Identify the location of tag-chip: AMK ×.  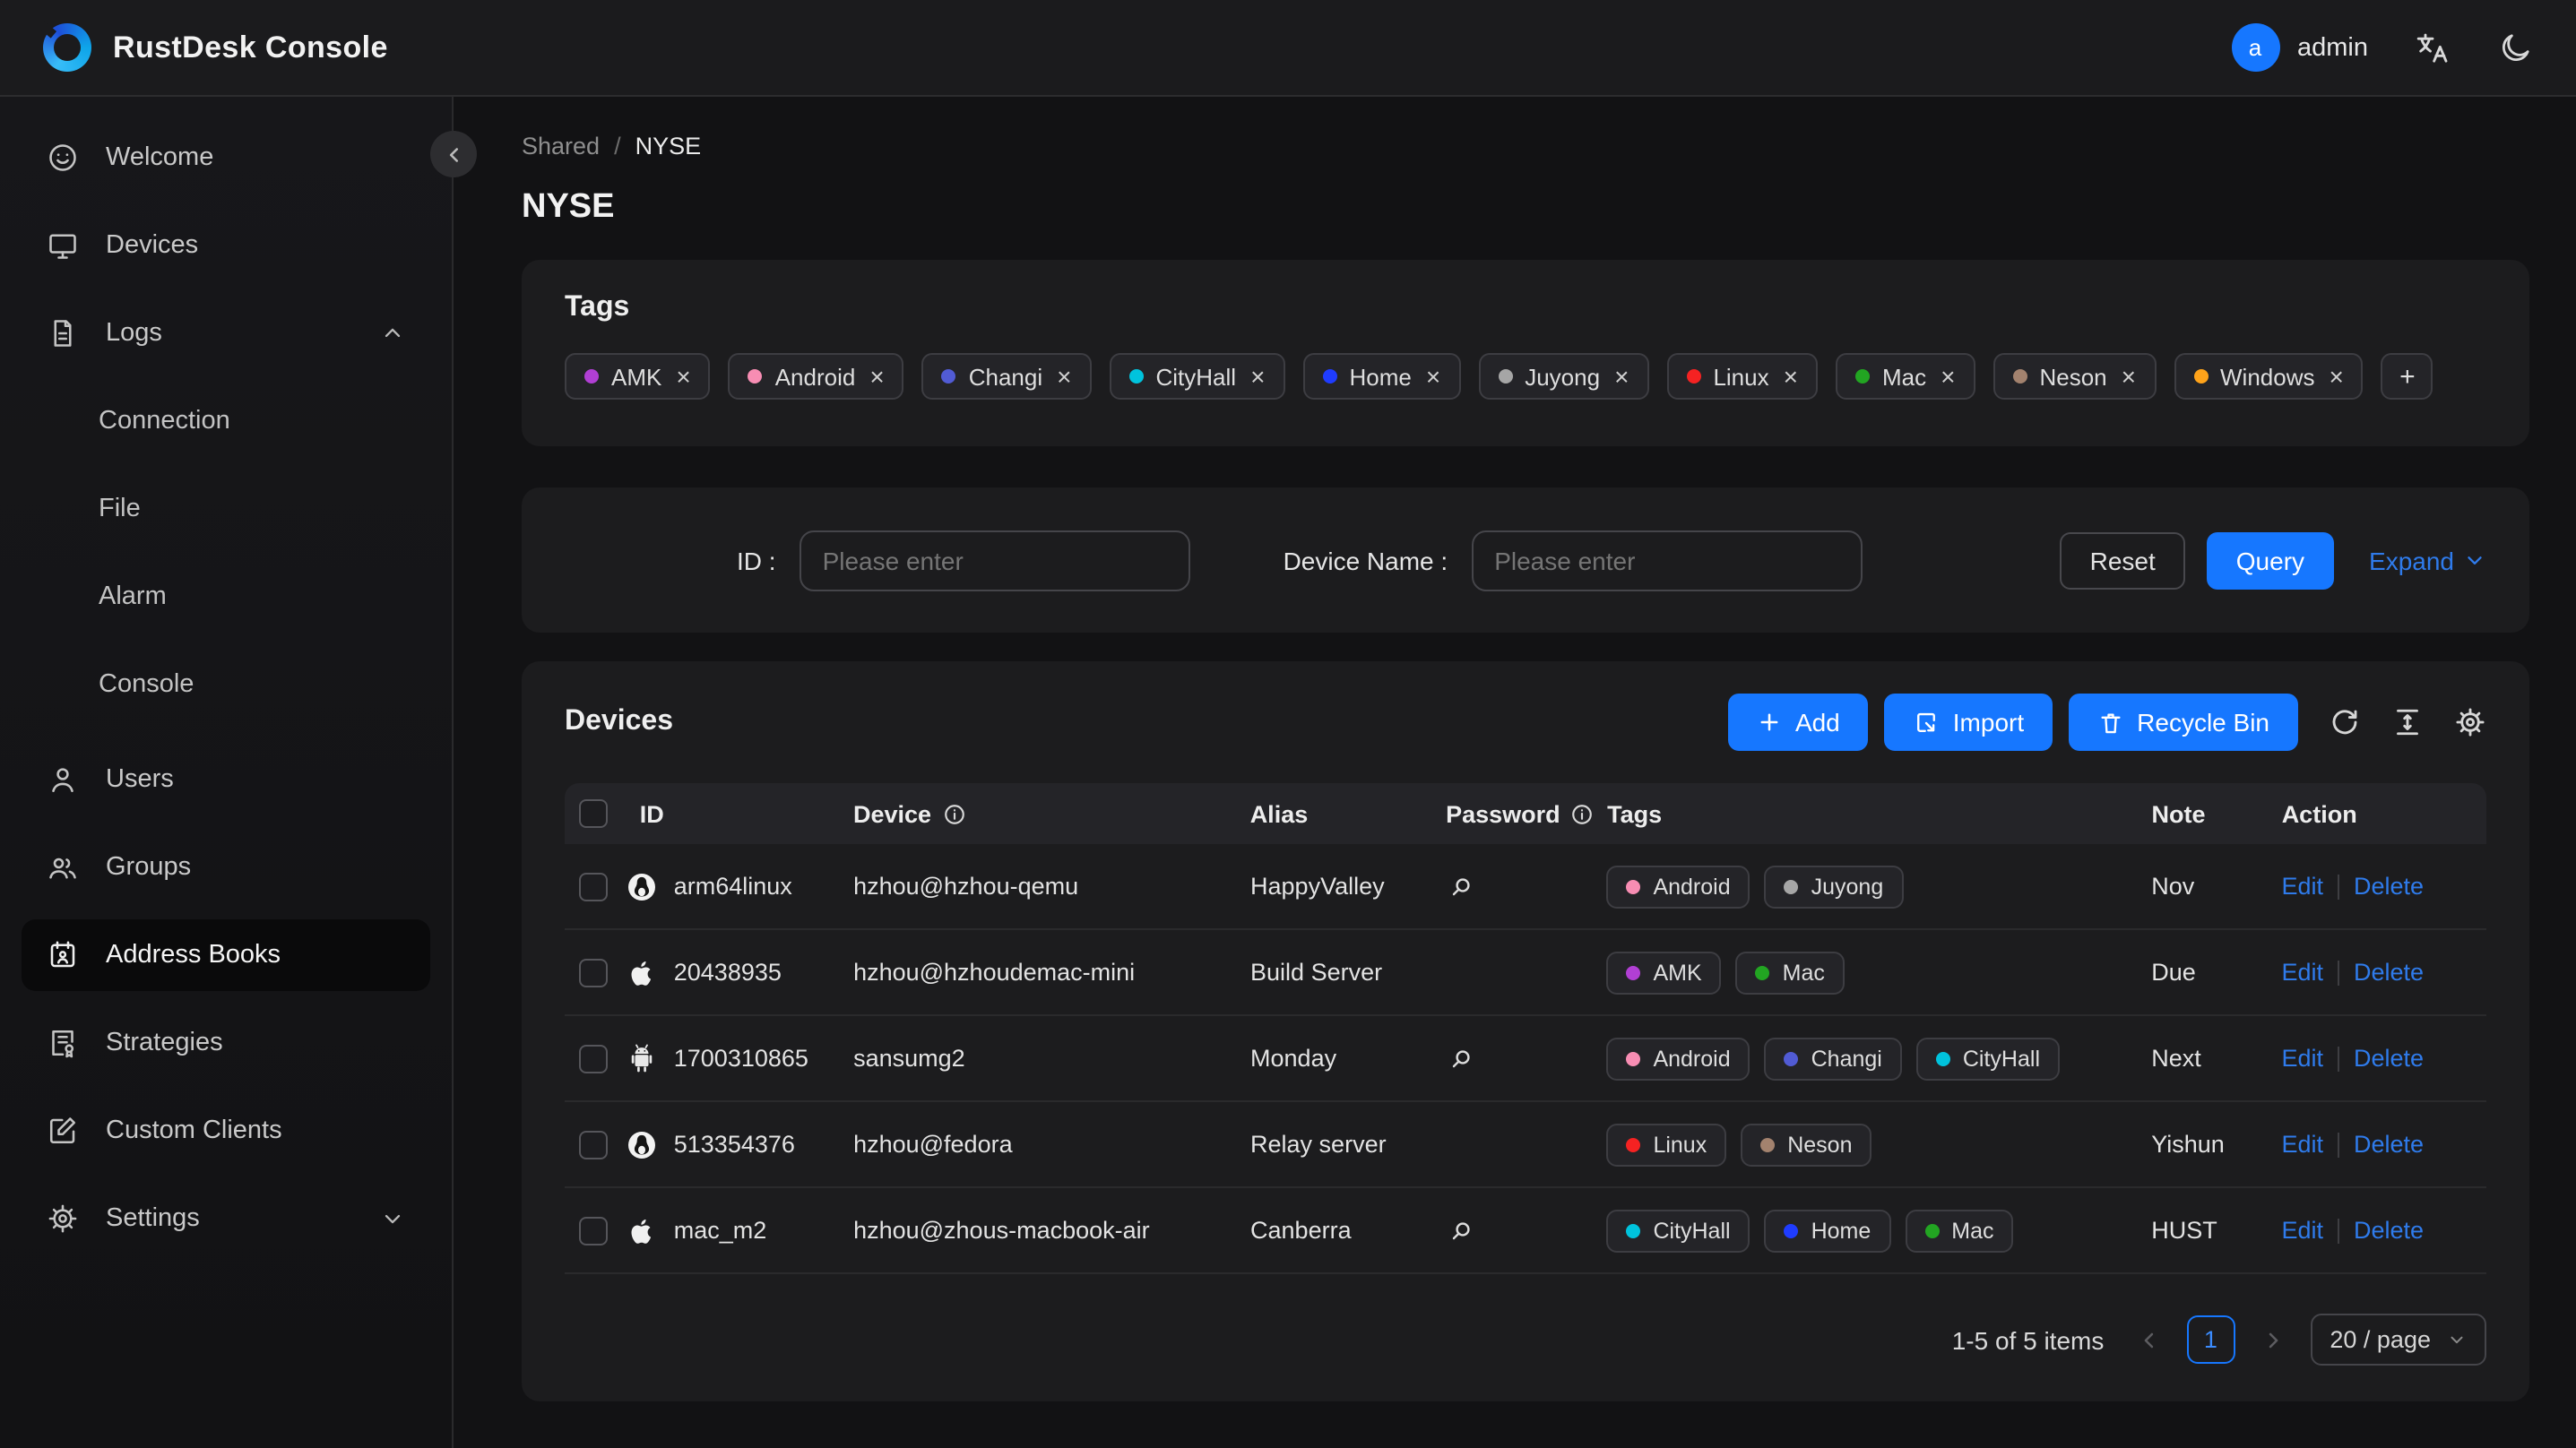
(638, 376).